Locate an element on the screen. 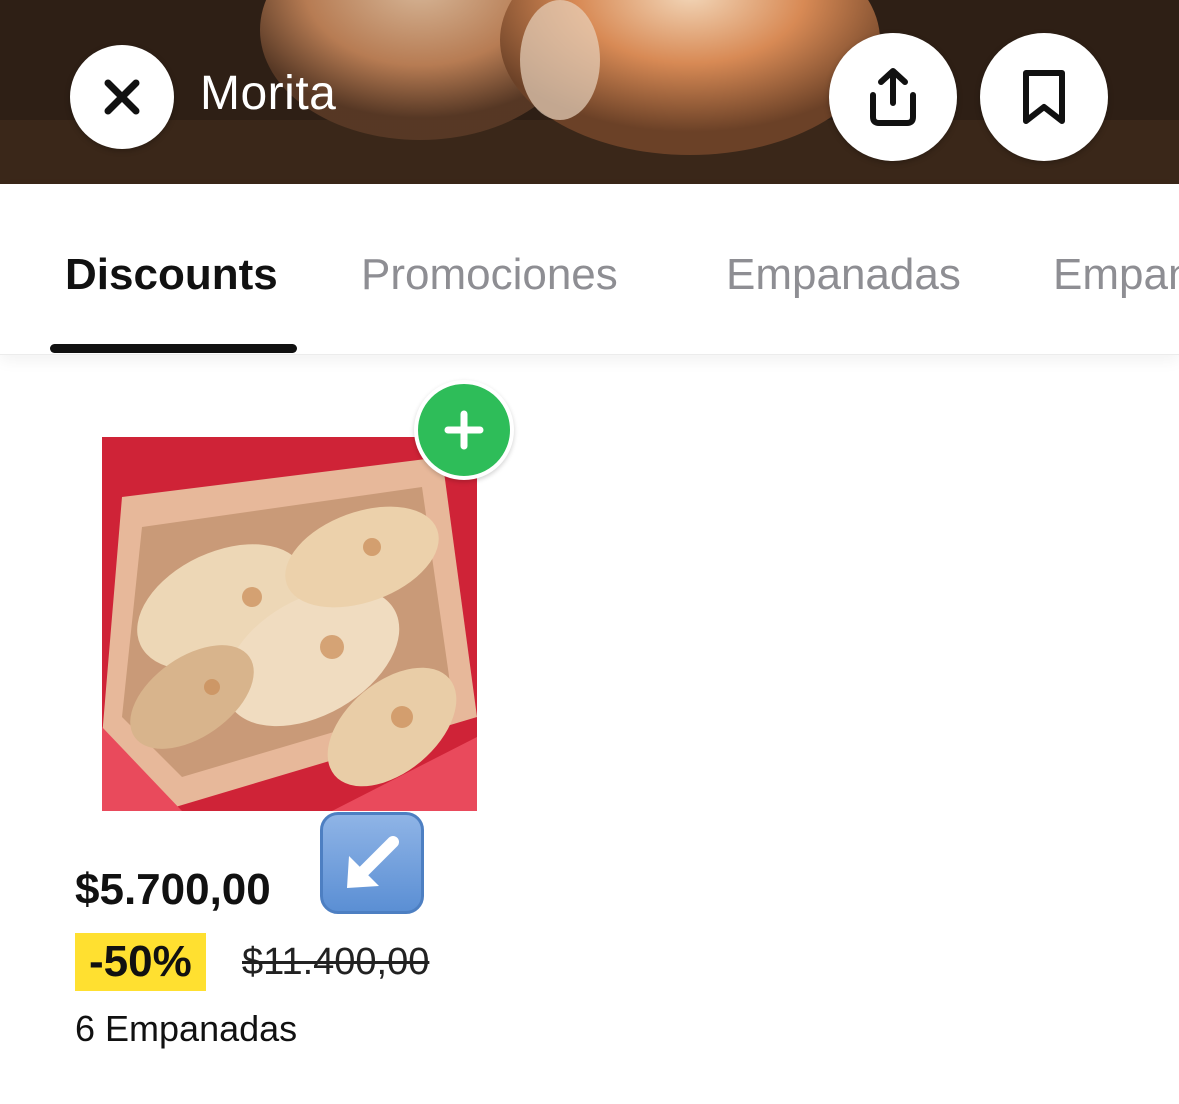  active-tab-indicator is located at coordinates (173, 348).